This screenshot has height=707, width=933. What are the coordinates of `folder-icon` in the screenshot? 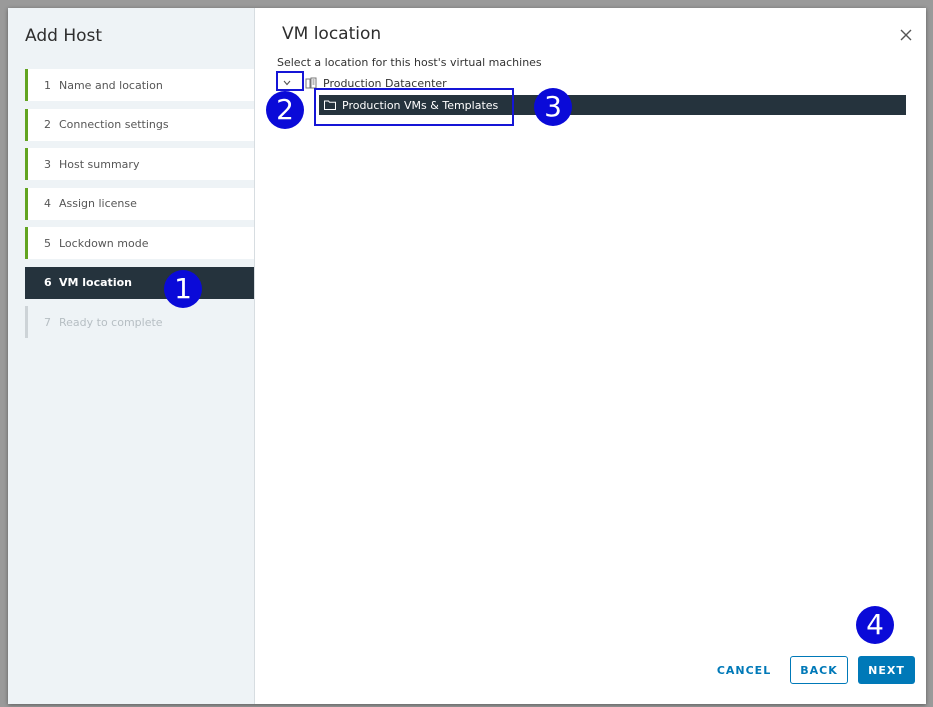 It's located at (330, 105).